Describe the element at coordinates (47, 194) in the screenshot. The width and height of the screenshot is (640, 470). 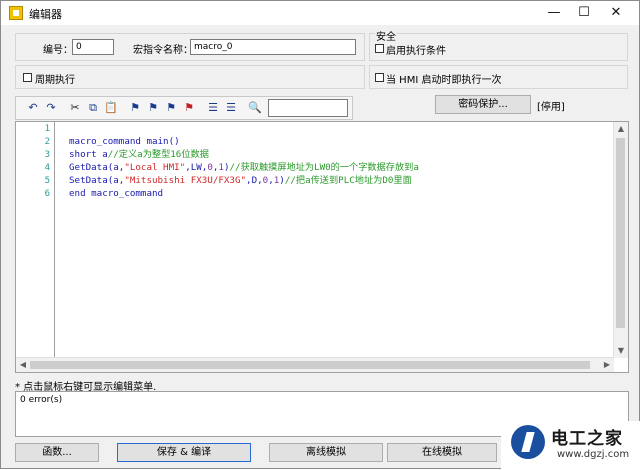
I see `line-number: 6` at that location.